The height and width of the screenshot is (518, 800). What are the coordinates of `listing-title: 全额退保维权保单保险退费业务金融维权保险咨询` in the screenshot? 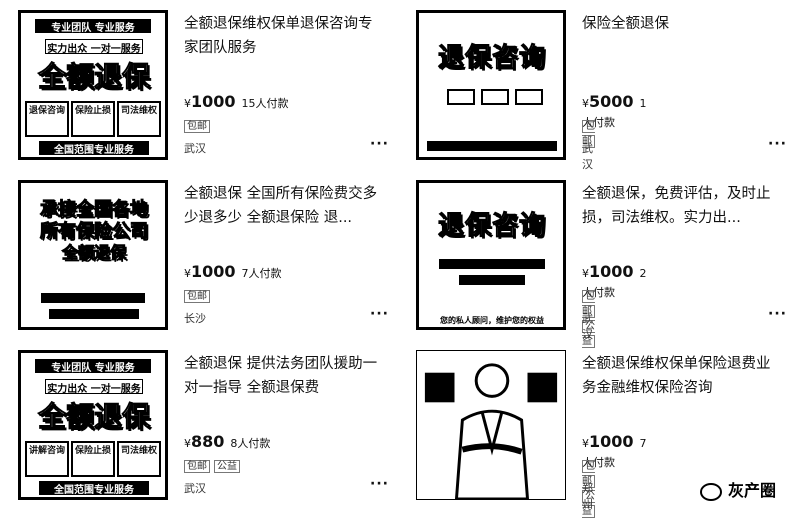 It's located at (682, 376).